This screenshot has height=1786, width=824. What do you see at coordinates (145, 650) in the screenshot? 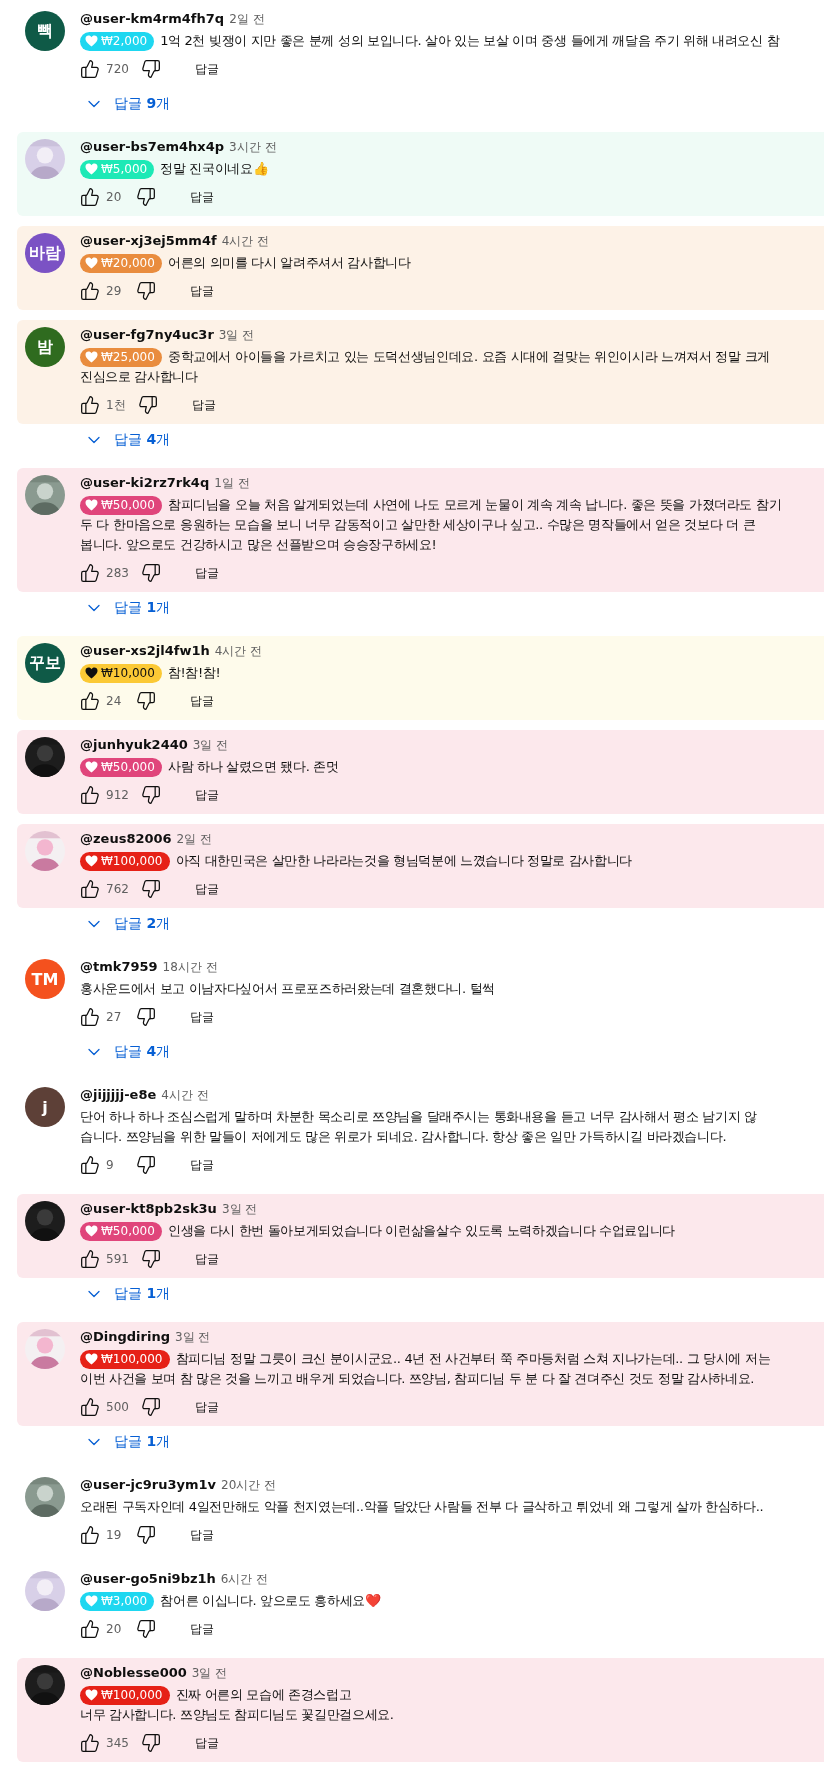
I see `user-handle: @user-xs2jl4fw1h` at bounding box center [145, 650].